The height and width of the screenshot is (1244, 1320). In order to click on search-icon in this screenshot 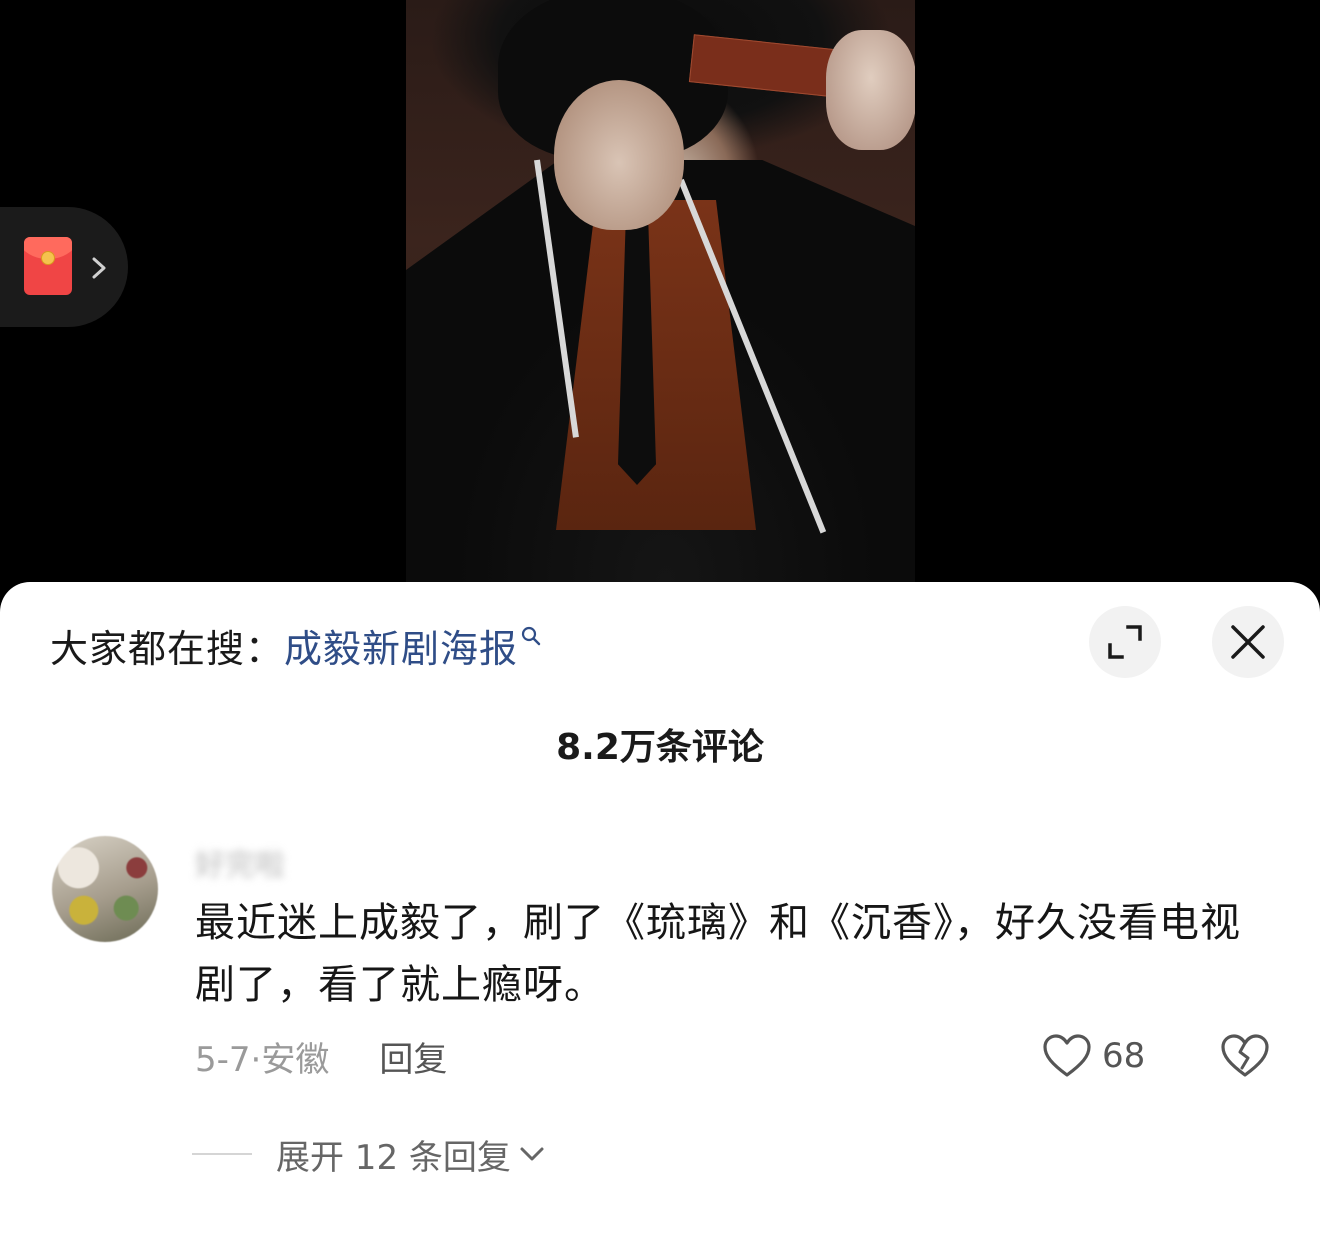, I will do `click(531, 636)`.